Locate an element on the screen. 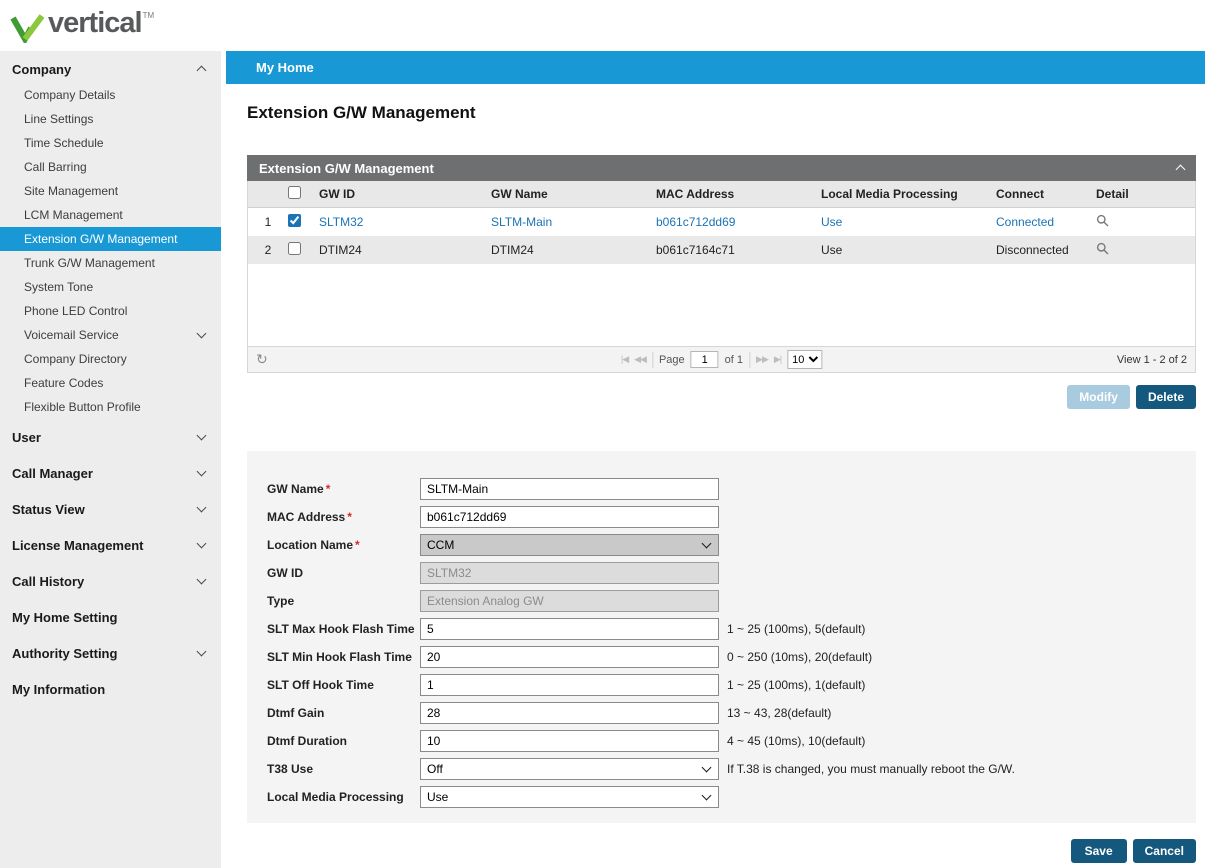 This screenshot has width=1205, height=868. mac-address-cell: b061c712dd69 is located at coordinates (738, 222).